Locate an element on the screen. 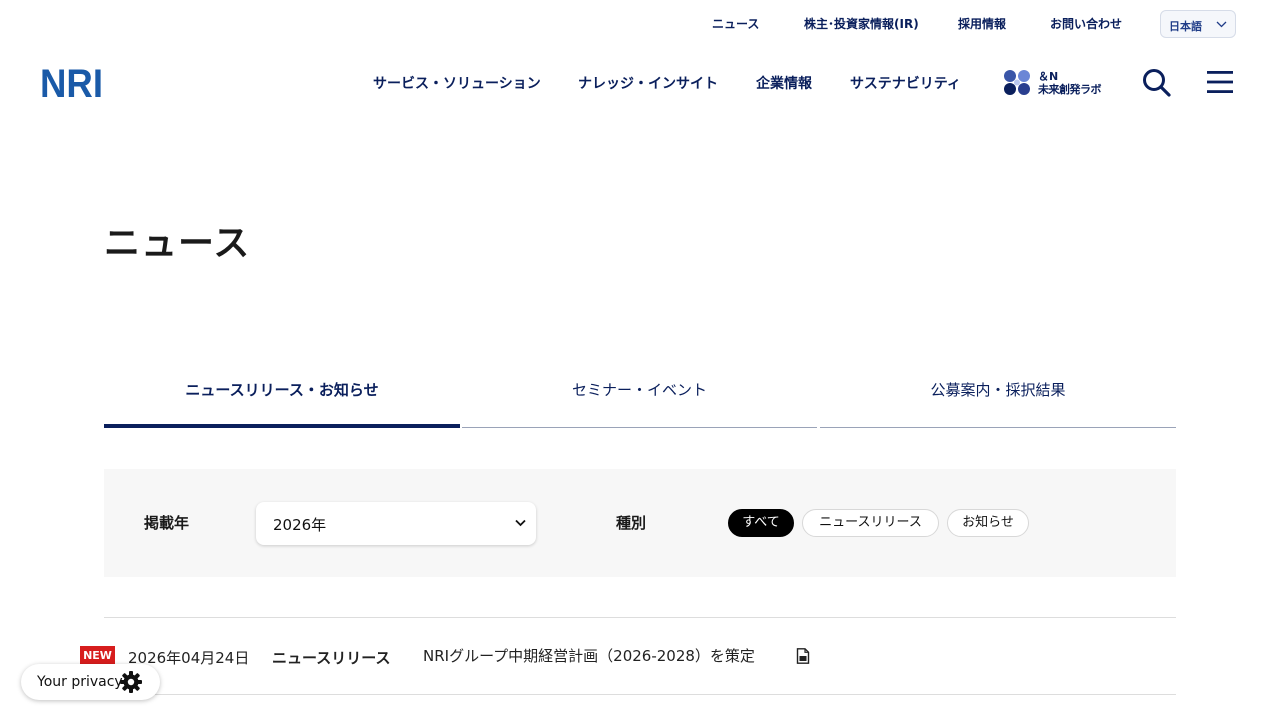  language-select: 日本語 is located at coordinates (1198, 24).